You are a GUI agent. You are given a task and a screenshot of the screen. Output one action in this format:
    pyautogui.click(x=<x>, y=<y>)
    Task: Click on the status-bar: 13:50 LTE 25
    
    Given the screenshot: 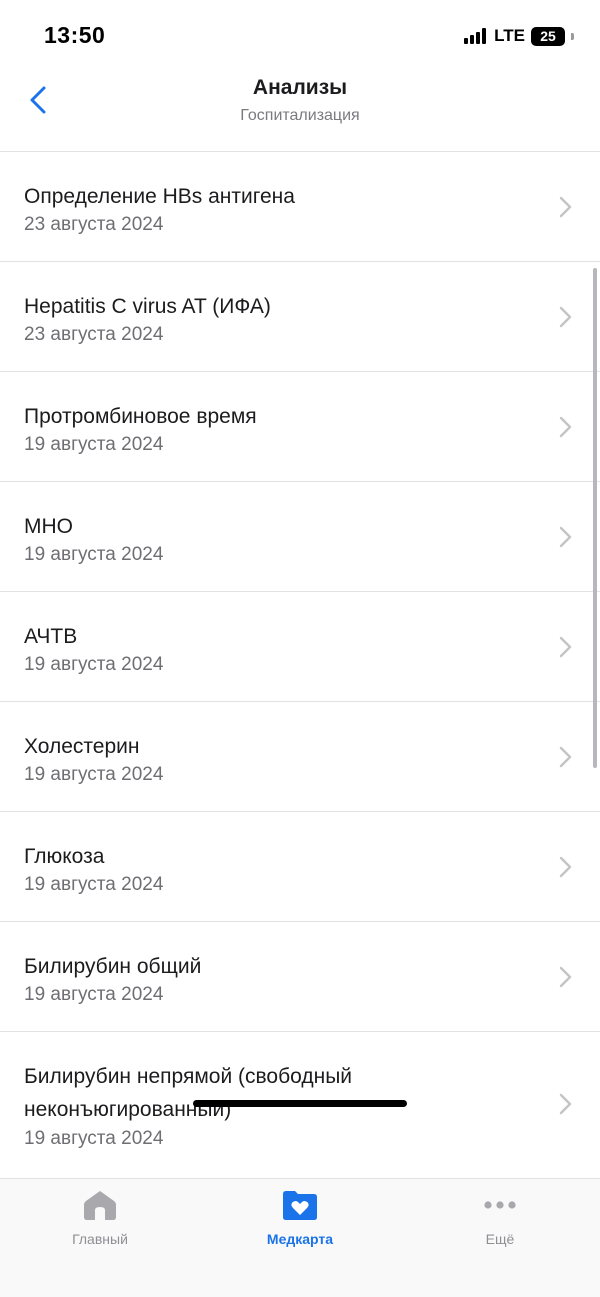 What is the action you would take?
    pyautogui.click(x=300, y=35)
    